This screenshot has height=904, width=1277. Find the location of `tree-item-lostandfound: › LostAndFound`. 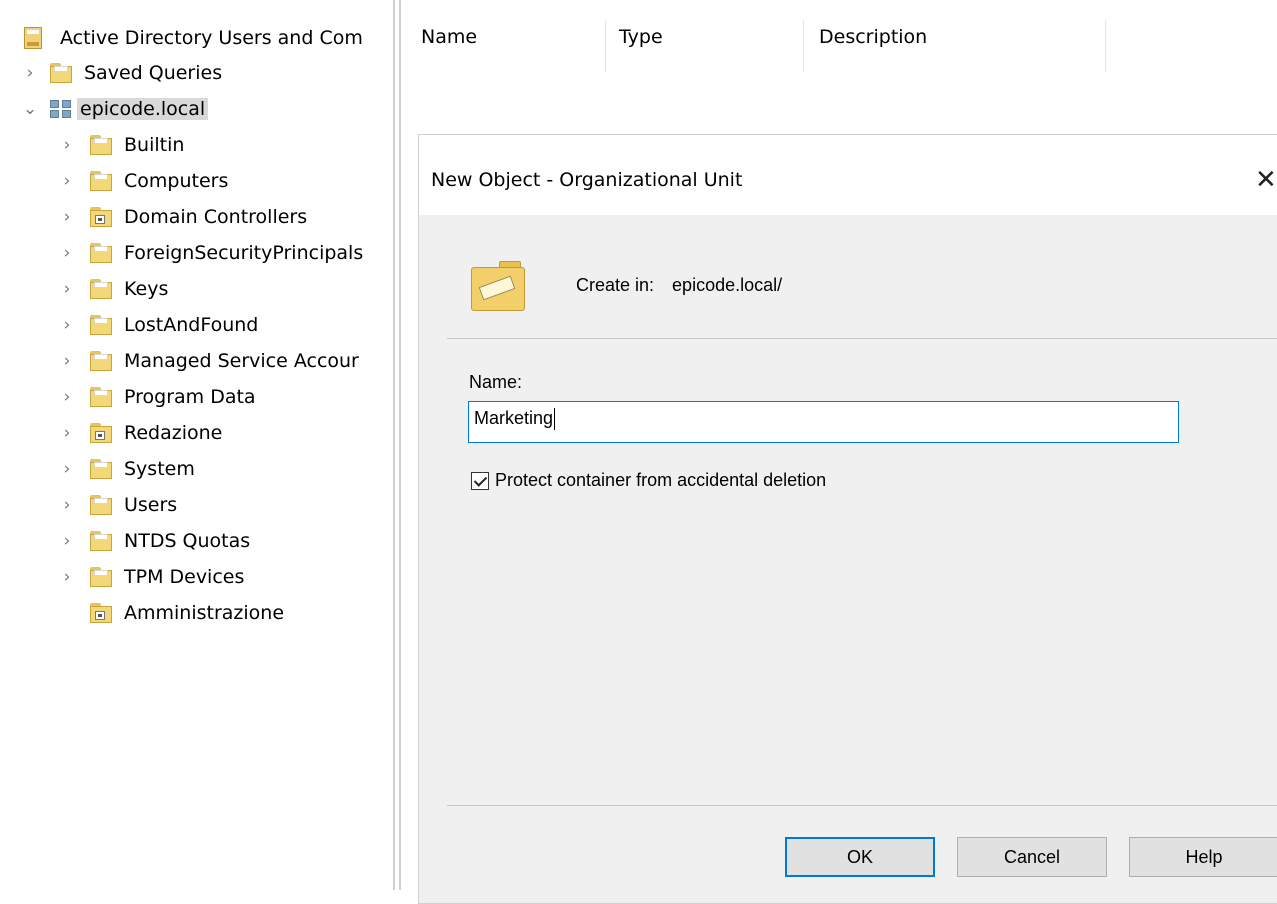

tree-item-lostandfound: › LostAndFound is located at coordinates (158, 325).